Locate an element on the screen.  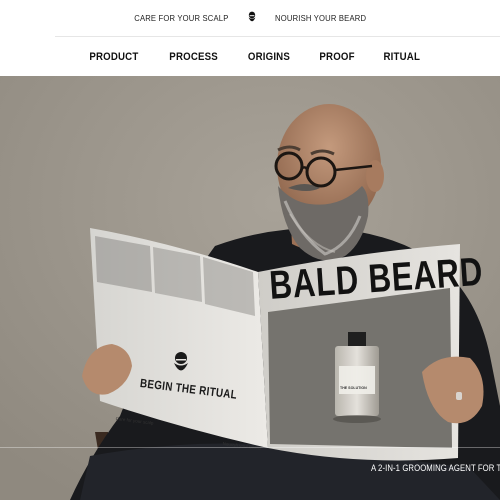
marquee-ticker: A 2-IN-1 GROOMING AGENT FOR THE M is located at coordinates (435, 468).